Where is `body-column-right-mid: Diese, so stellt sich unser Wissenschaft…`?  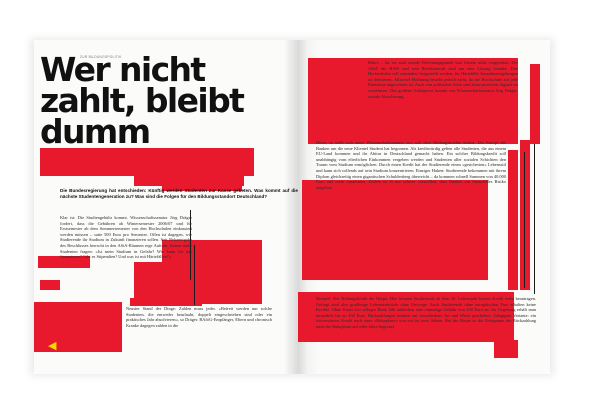
body-column-right-mid: Diese, so stellt sich unser Wissenschaft… is located at coordinates (411, 165).